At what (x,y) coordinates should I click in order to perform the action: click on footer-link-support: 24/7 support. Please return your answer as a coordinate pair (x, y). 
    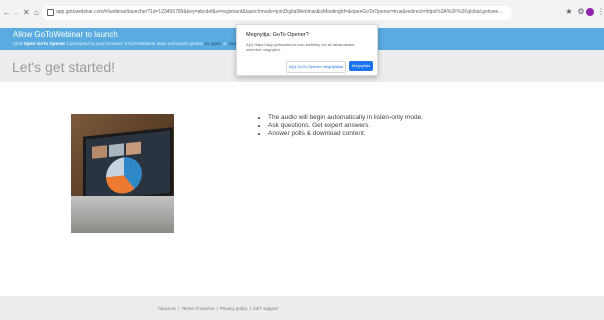
    Looking at the image, I should click on (265, 308).